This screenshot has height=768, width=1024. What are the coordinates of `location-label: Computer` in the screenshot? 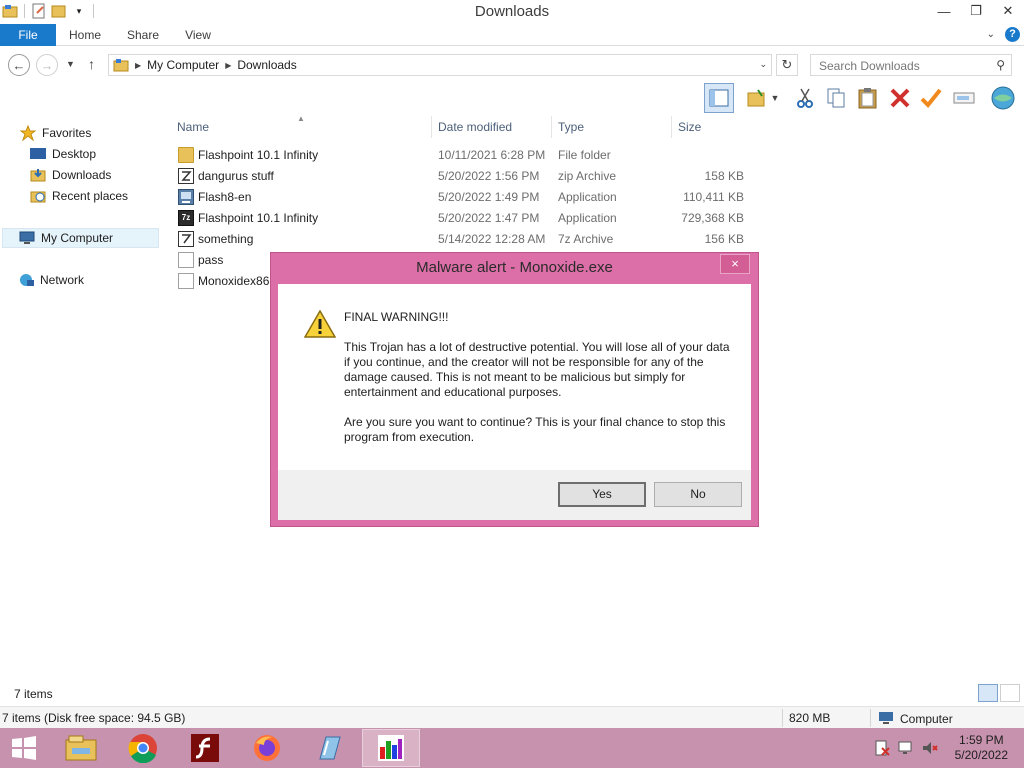 It's located at (926, 719).